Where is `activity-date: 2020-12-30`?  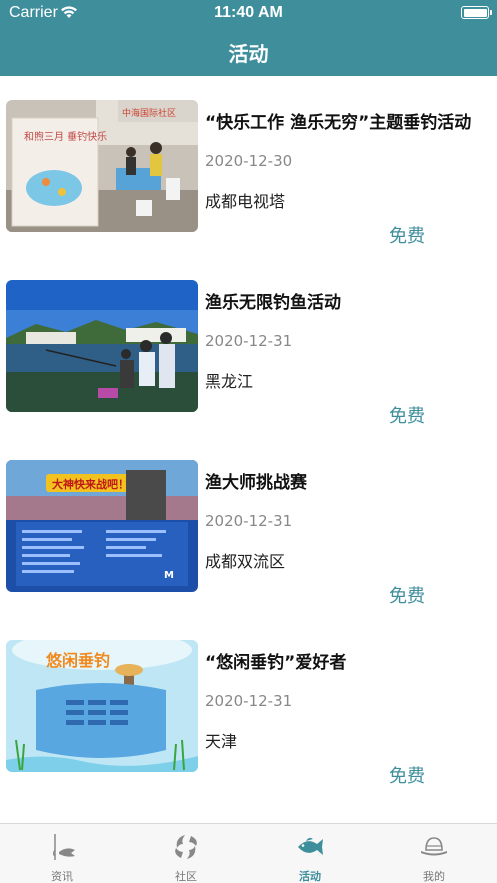 activity-date: 2020-12-30 is located at coordinates (249, 161).